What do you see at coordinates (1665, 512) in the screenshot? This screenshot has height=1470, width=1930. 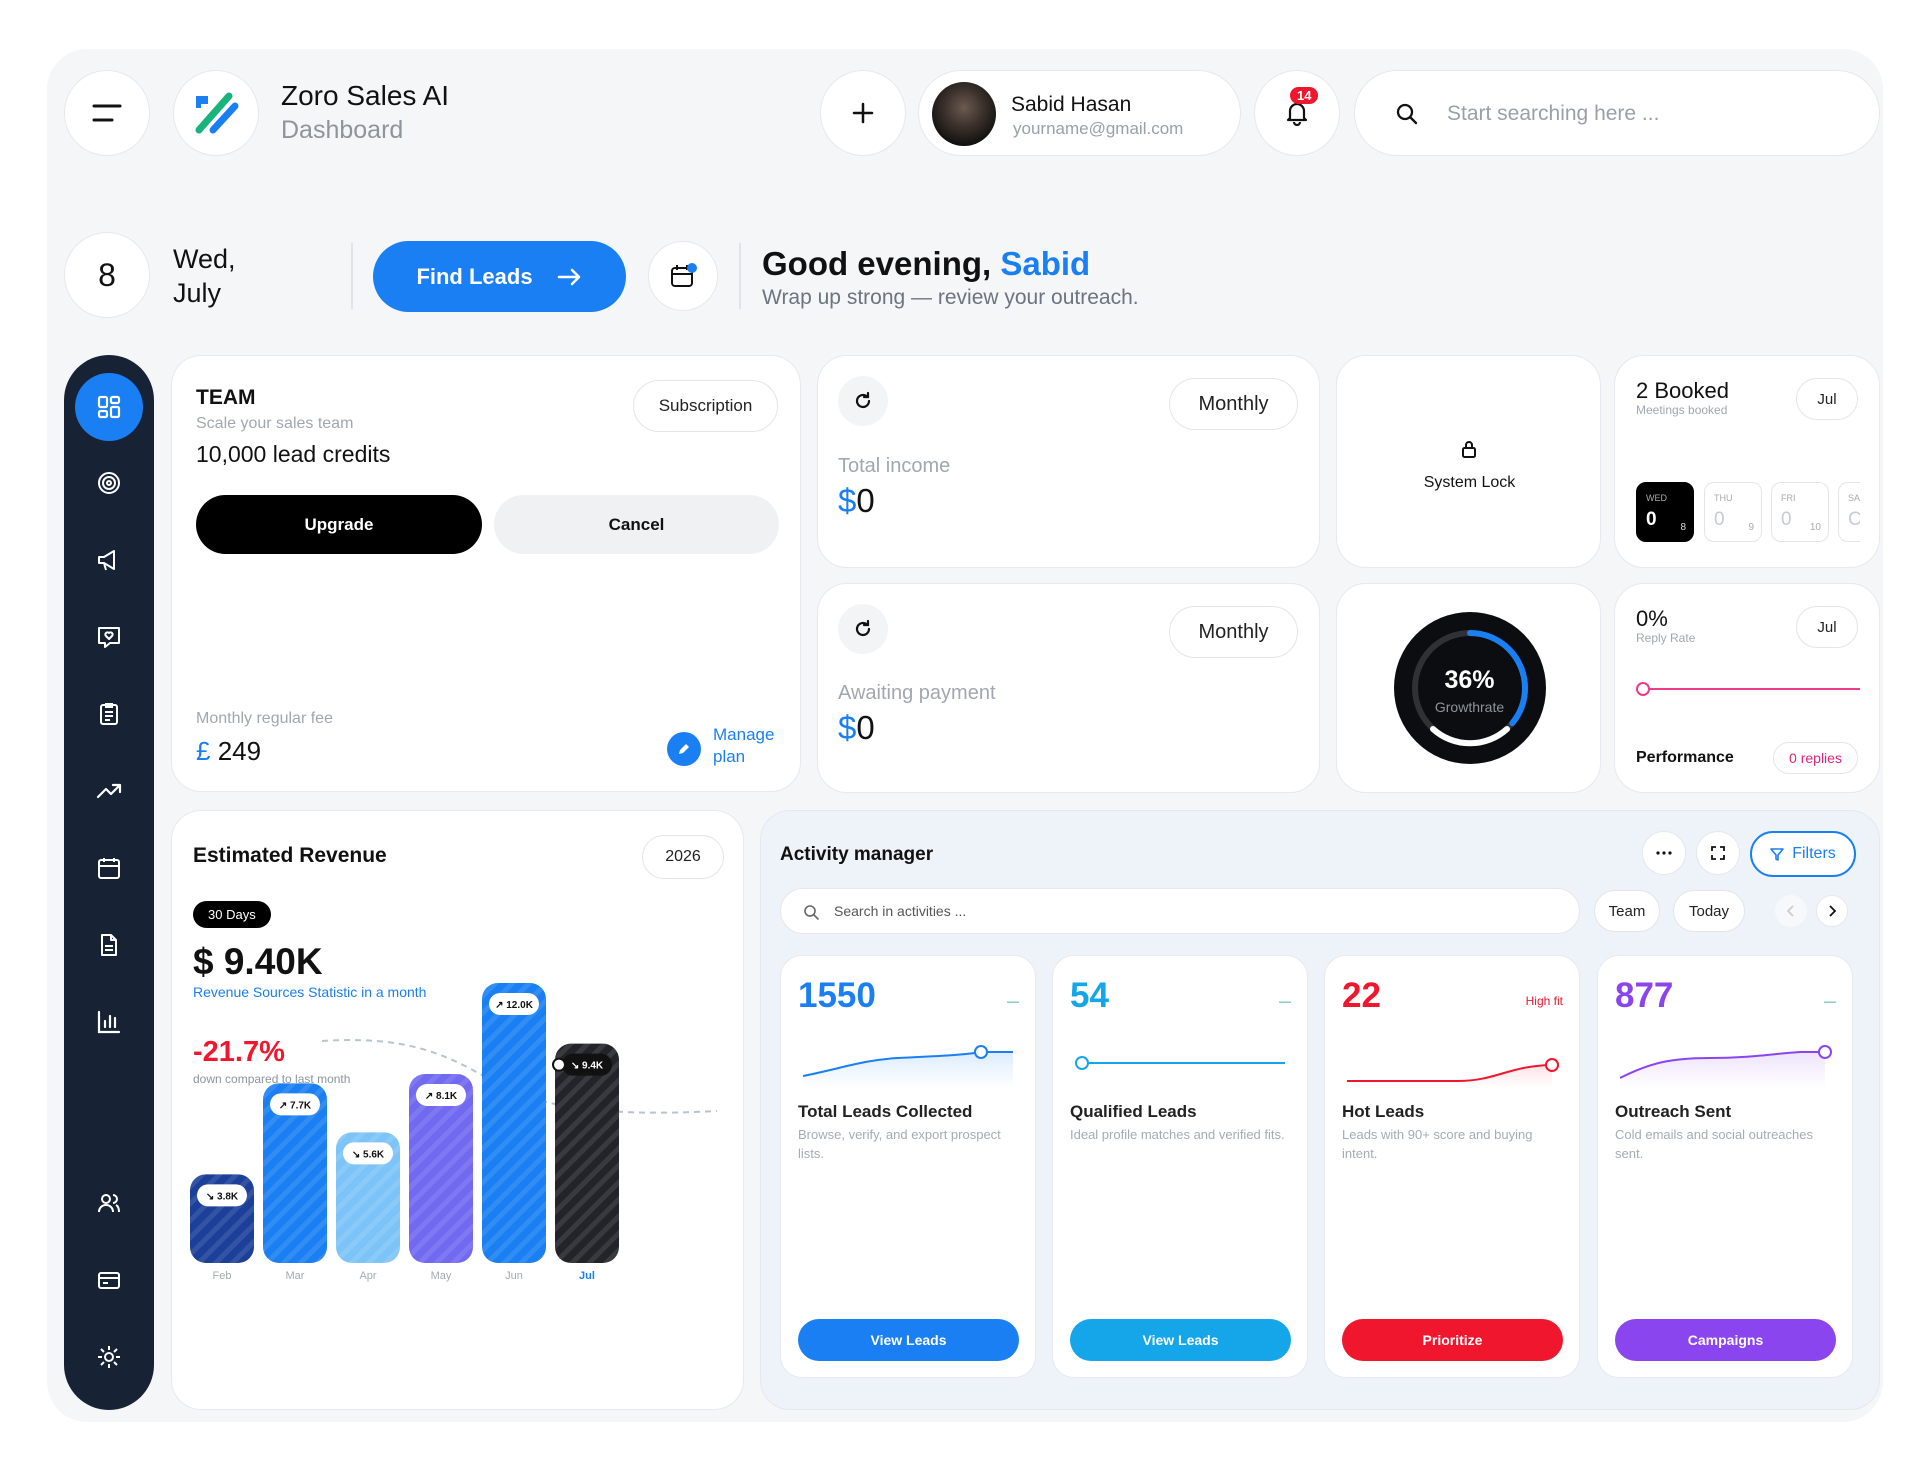 I see `day-wed: WED 0 8` at bounding box center [1665, 512].